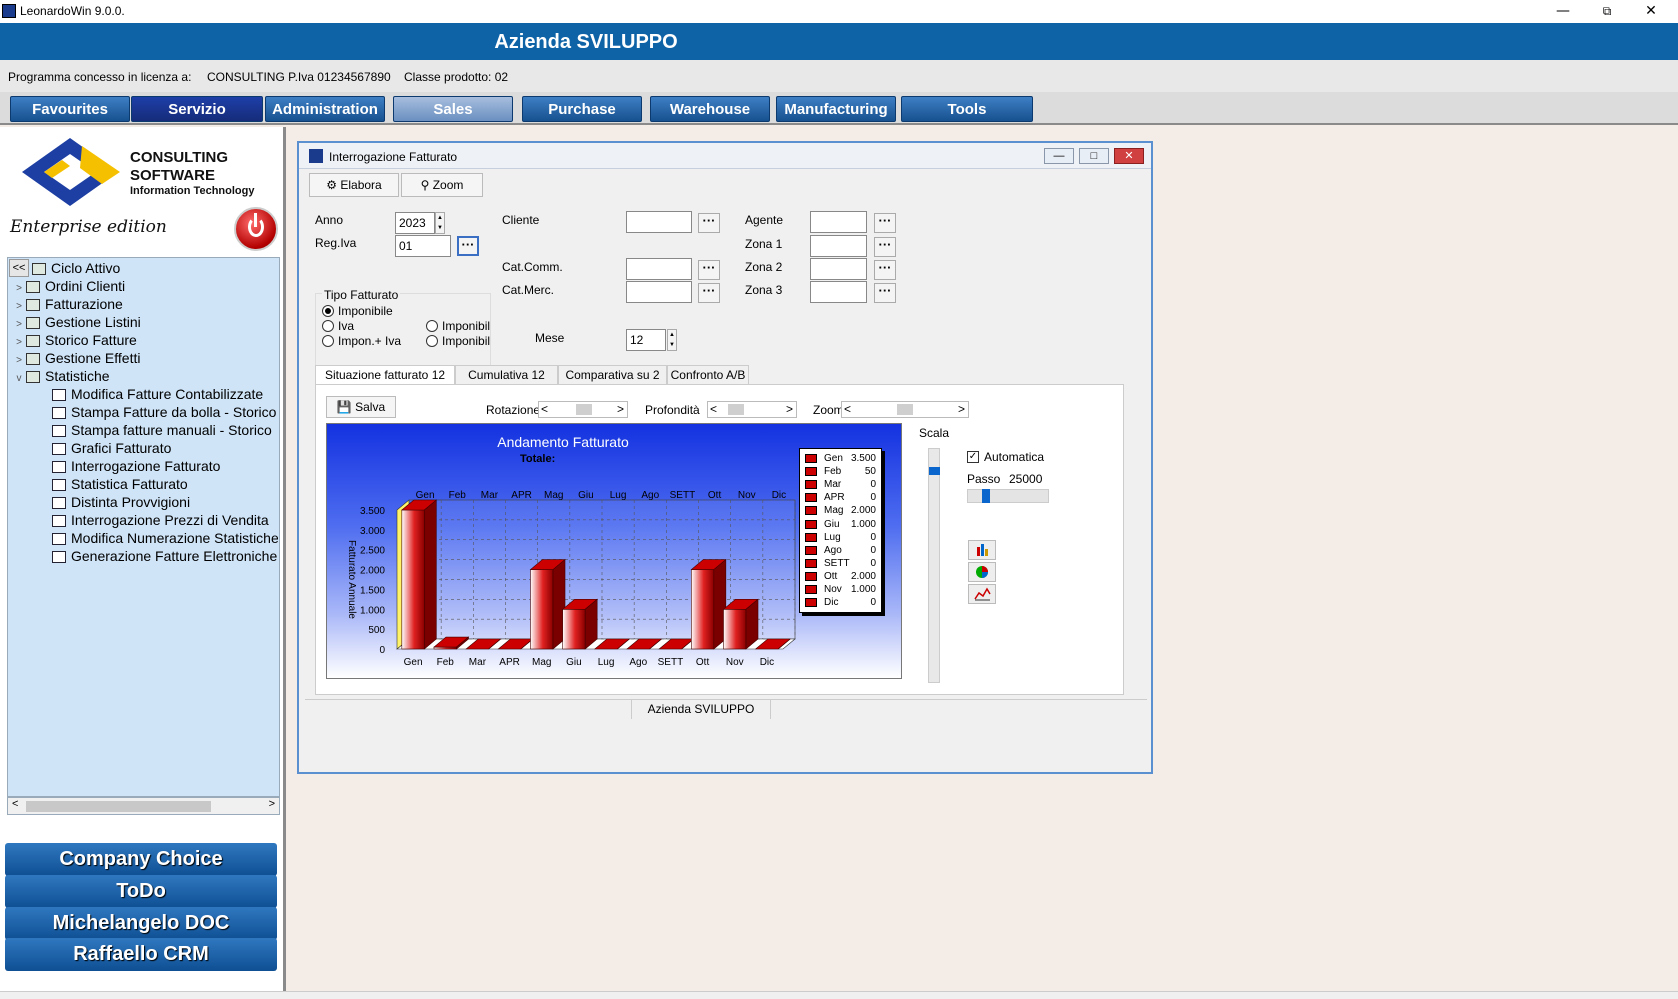 This screenshot has height=999, width=1678. What do you see at coordinates (659, 269) in the screenshot?
I see `catcomm-field` at bounding box center [659, 269].